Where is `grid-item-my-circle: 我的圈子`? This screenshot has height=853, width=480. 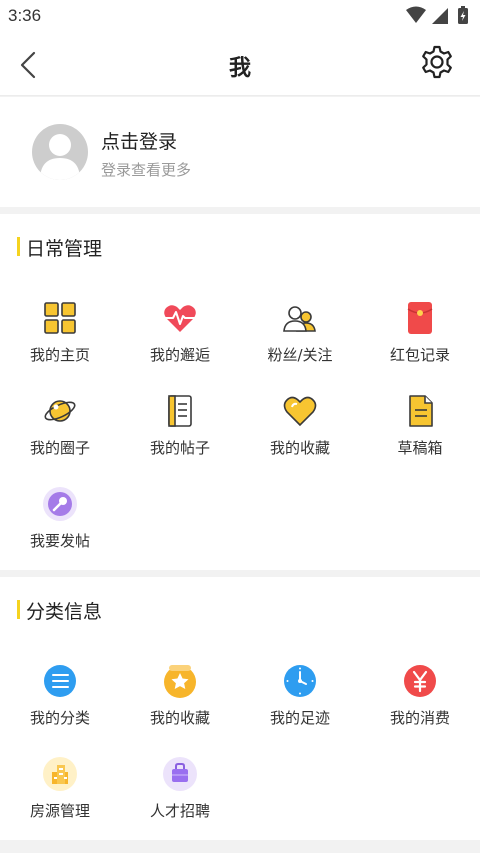 grid-item-my-circle: 我的圈子 is located at coordinates (60, 433).